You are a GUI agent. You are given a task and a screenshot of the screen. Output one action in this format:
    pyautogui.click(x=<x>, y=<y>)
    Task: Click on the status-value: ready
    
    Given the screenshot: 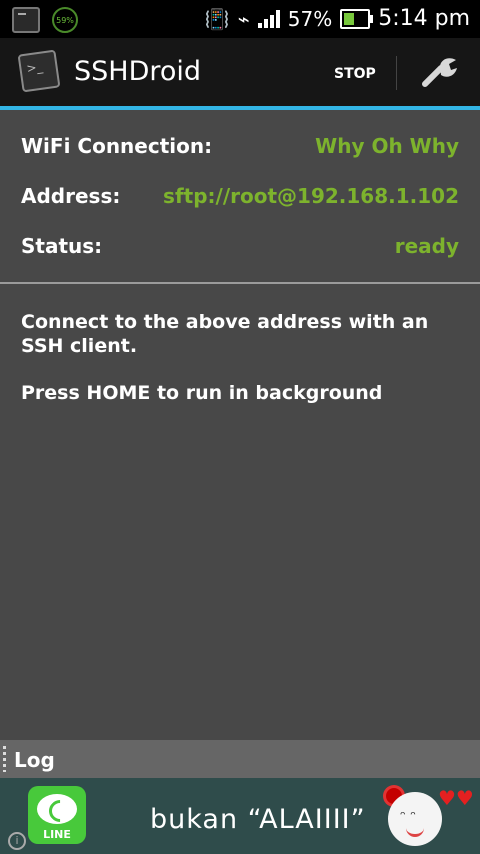 What is the action you would take?
    pyautogui.click(x=426, y=246)
    